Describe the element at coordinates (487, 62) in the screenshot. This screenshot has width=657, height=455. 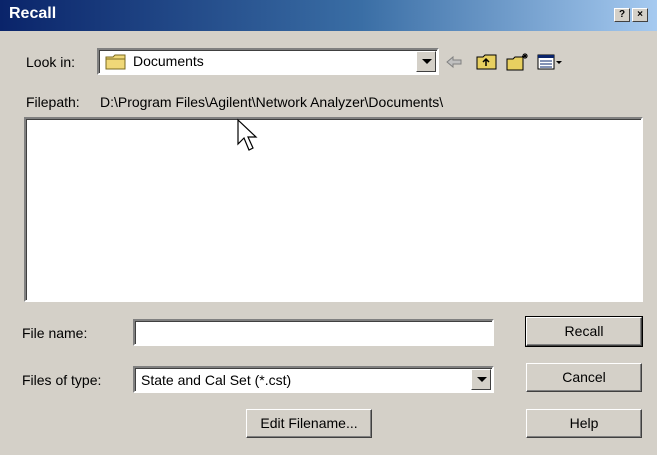
I see `up-folder-icon` at that location.